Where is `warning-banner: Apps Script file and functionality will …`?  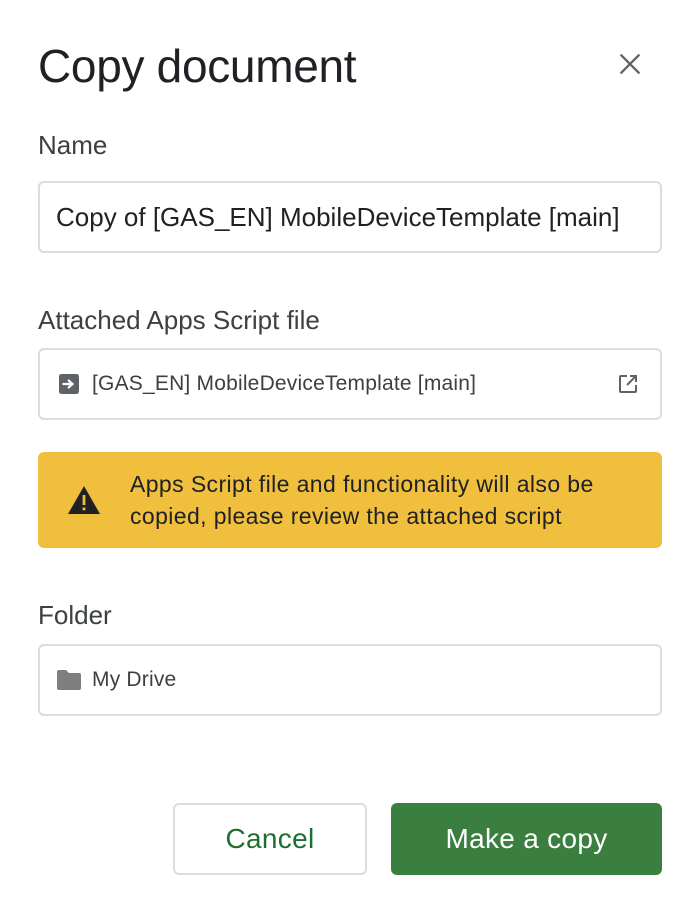
warning-banner: Apps Script file and functionality will … is located at coordinates (350, 500).